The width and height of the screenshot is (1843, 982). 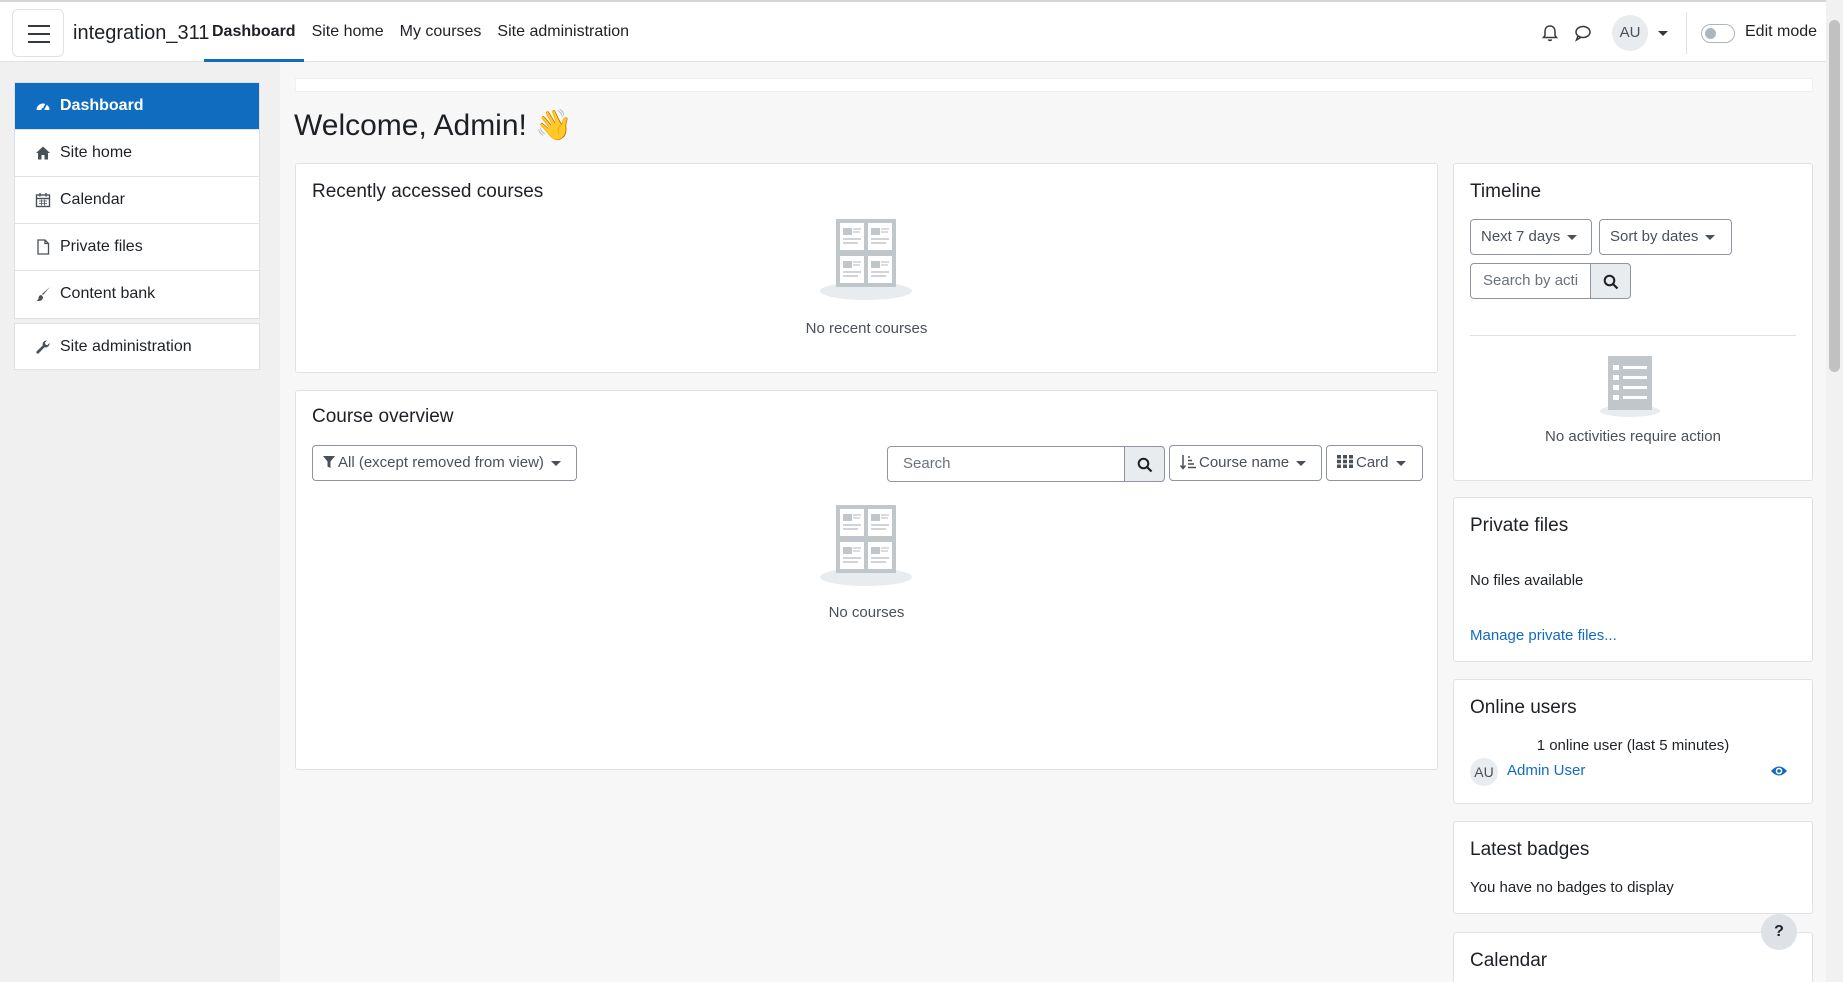 What do you see at coordinates (433, 125) in the screenshot?
I see `page-title: Welcome, Admin! 👋` at bounding box center [433, 125].